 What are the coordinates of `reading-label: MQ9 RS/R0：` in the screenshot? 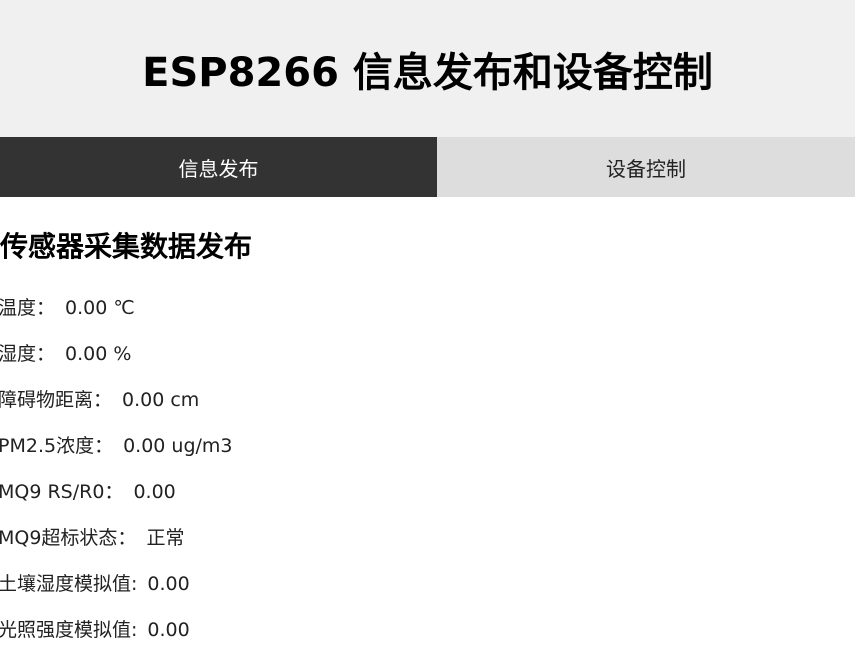 It's located at (62, 492).